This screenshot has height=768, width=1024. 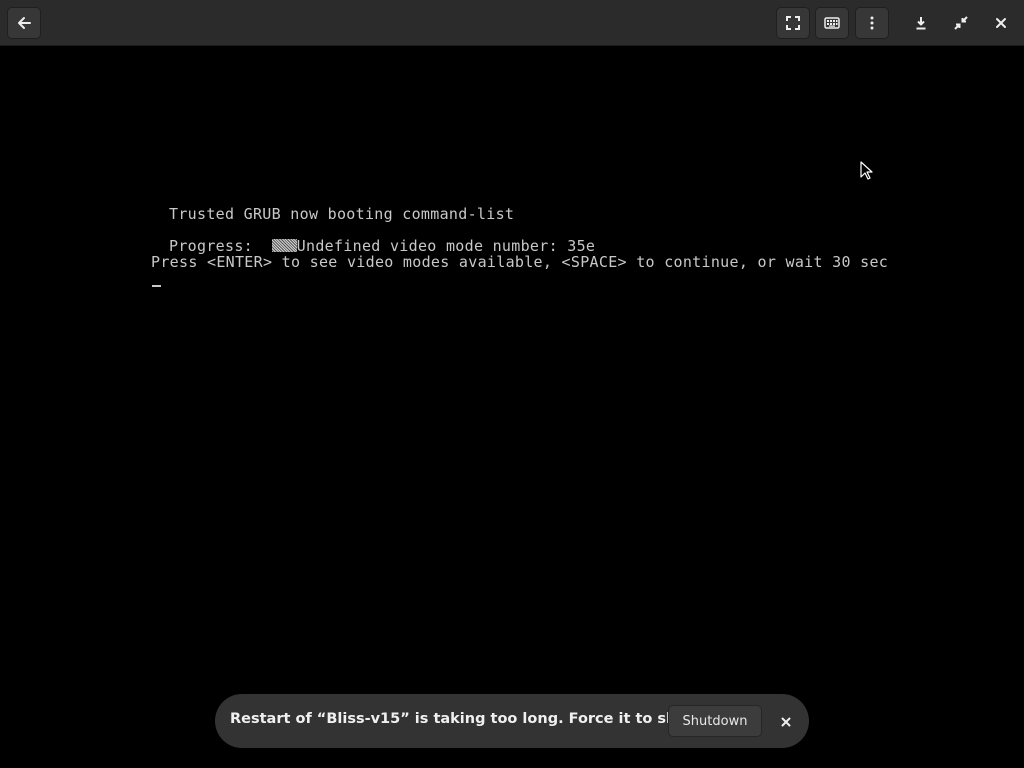 What do you see at coordinates (867, 173) in the screenshot?
I see `mouse-pointer-icon` at bounding box center [867, 173].